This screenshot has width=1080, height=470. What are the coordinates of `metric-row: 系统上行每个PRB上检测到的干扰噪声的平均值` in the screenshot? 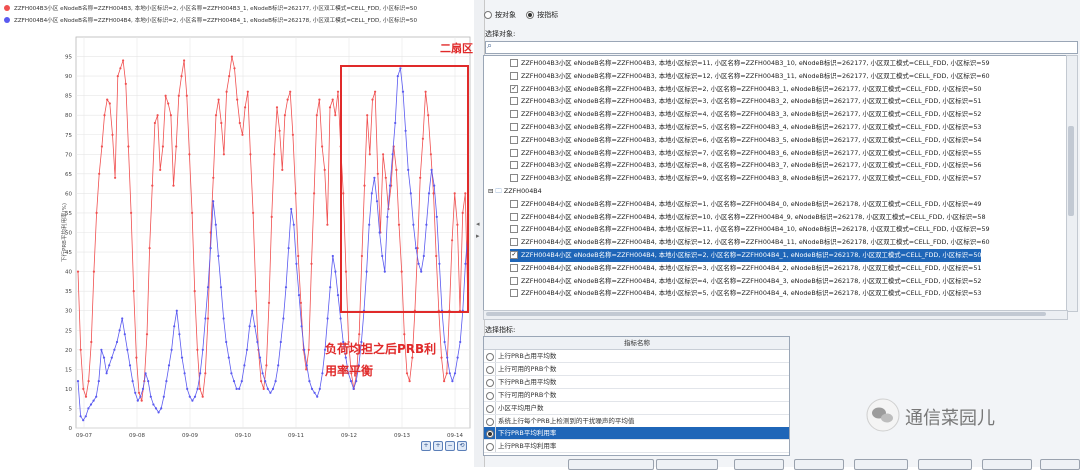 It's located at (636, 421).